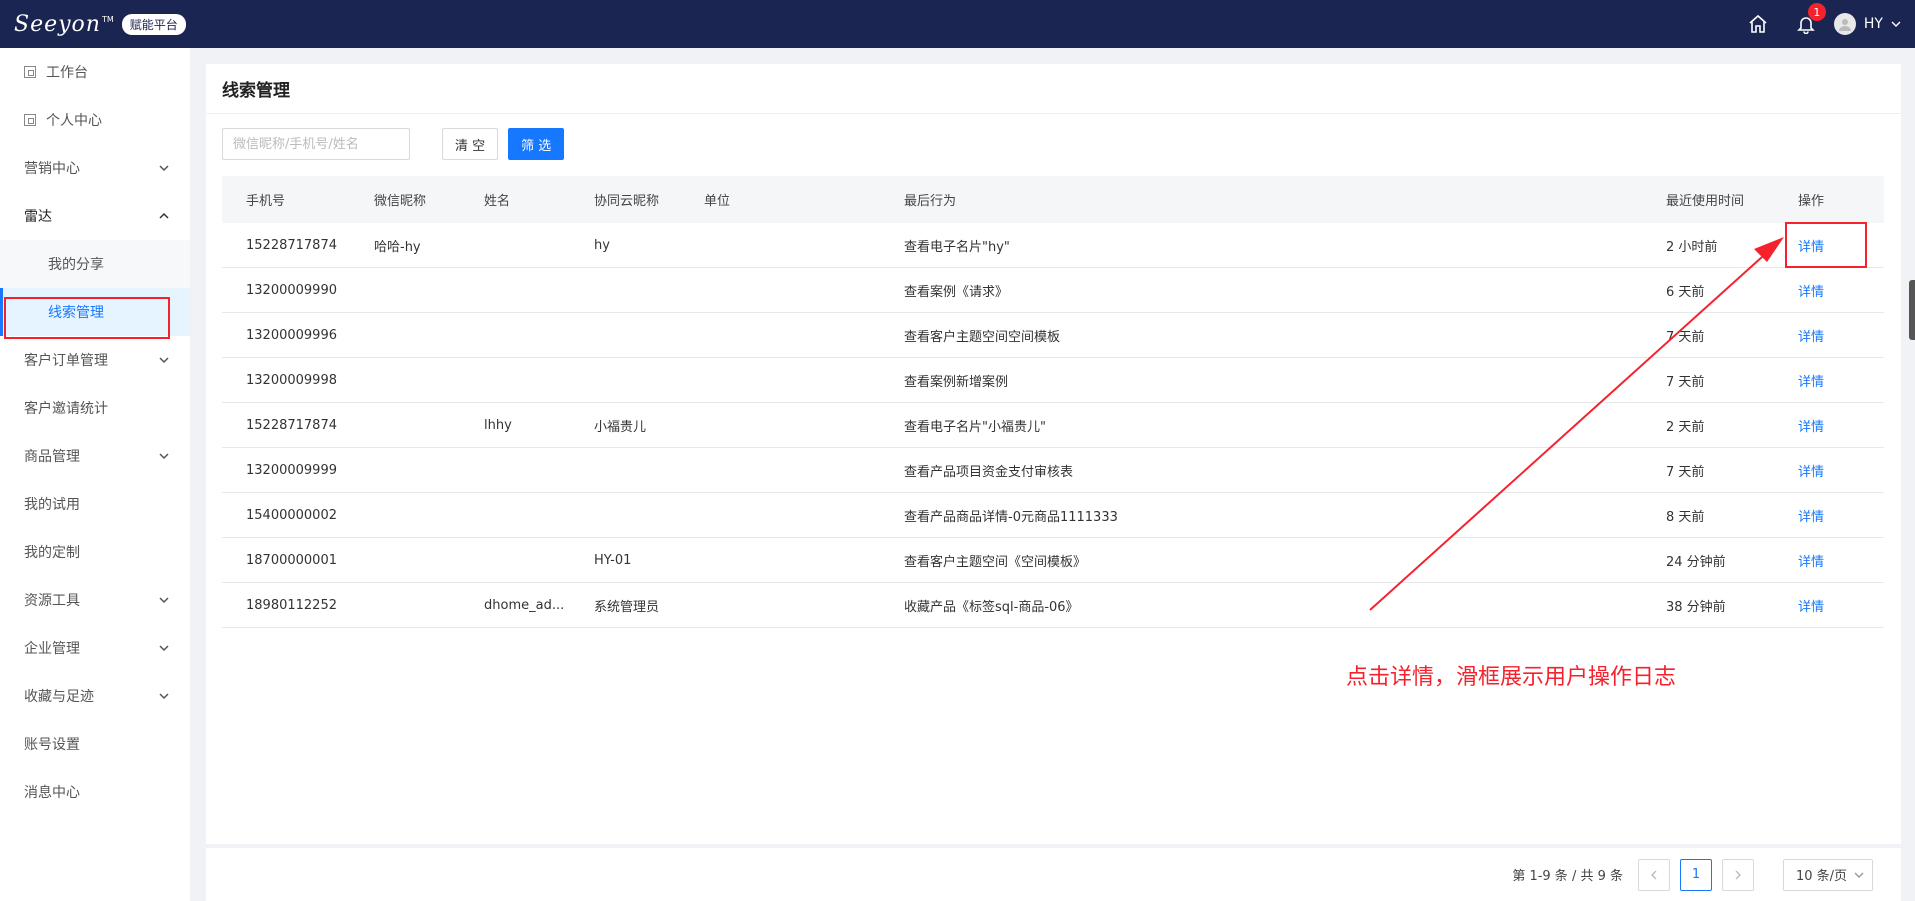  What do you see at coordinates (1912, 310) in the screenshot?
I see `side-scroll-handle` at bounding box center [1912, 310].